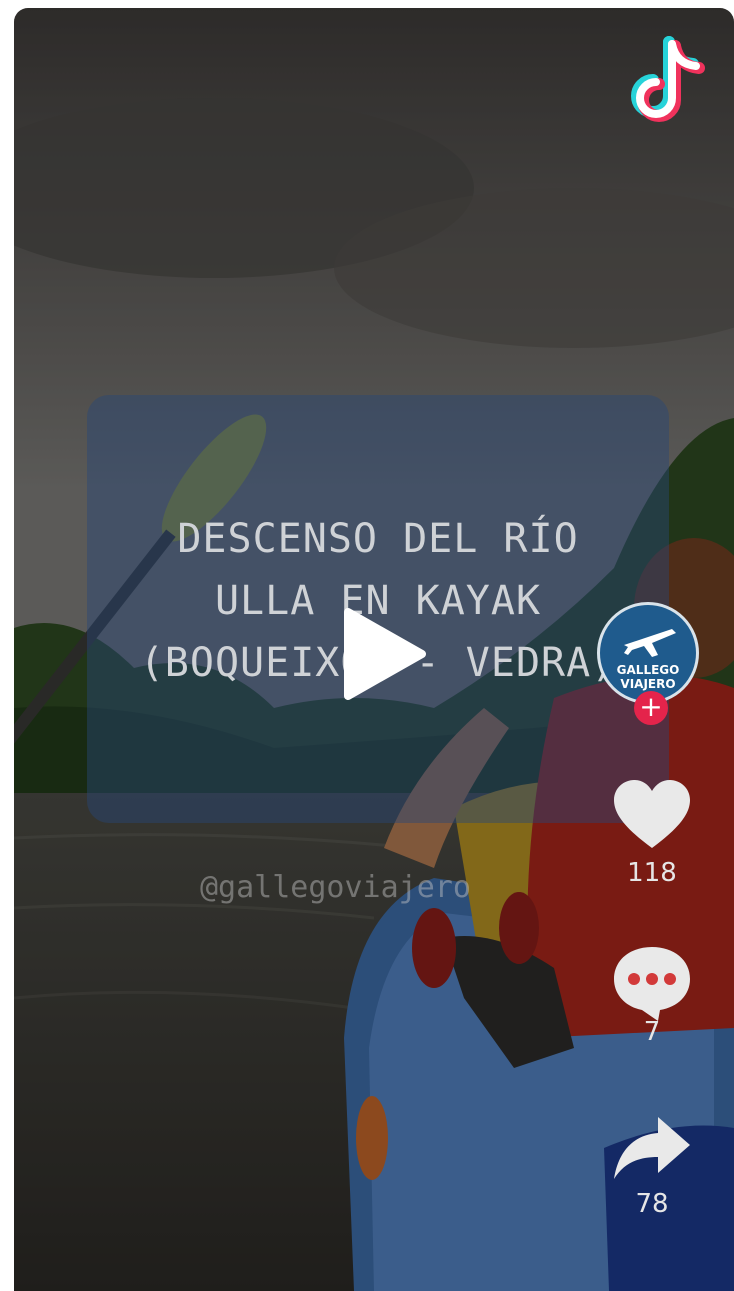  I want to click on plus-icon: +, so click(651, 706).